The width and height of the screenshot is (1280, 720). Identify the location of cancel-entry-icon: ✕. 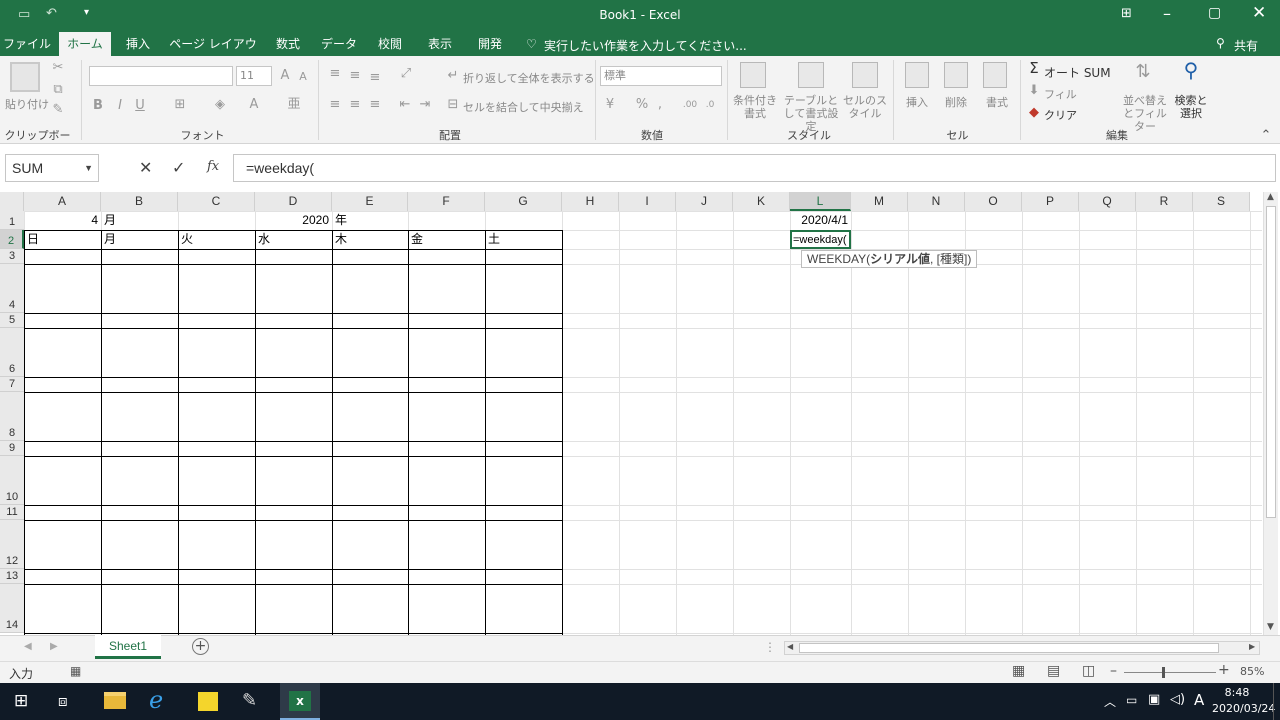
(145, 167).